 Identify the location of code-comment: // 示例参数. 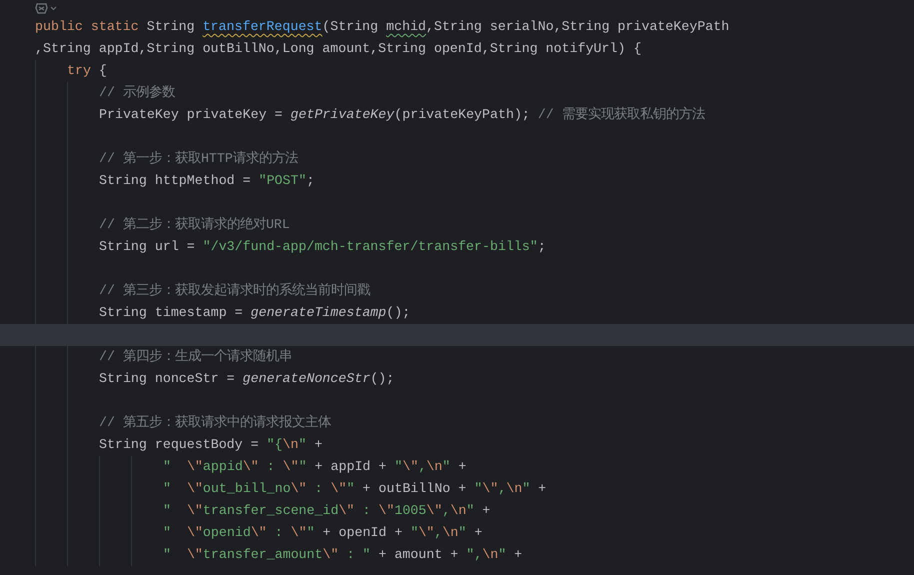
(137, 93).